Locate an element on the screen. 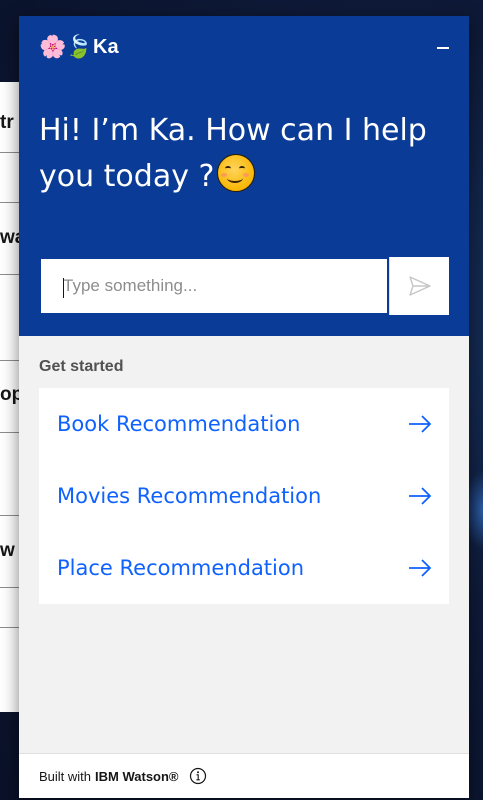  send-icon is located at coordinates (419, 286).